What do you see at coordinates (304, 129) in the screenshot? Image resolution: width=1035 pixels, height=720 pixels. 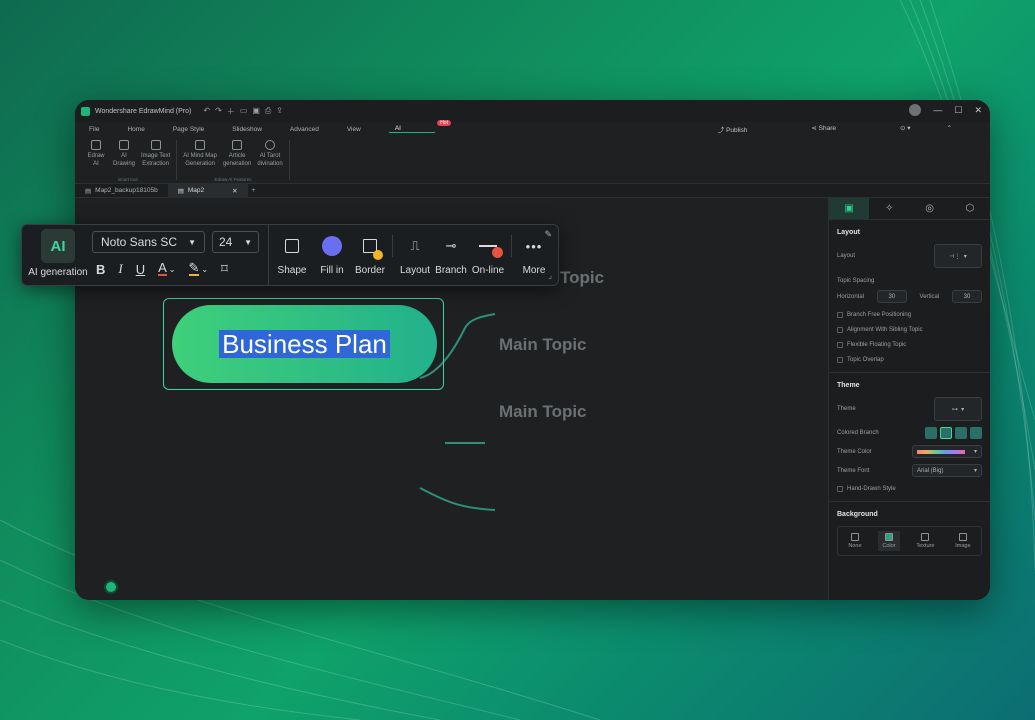 I see `menu-advanced: Advanced` at bounding box center [304, 129].